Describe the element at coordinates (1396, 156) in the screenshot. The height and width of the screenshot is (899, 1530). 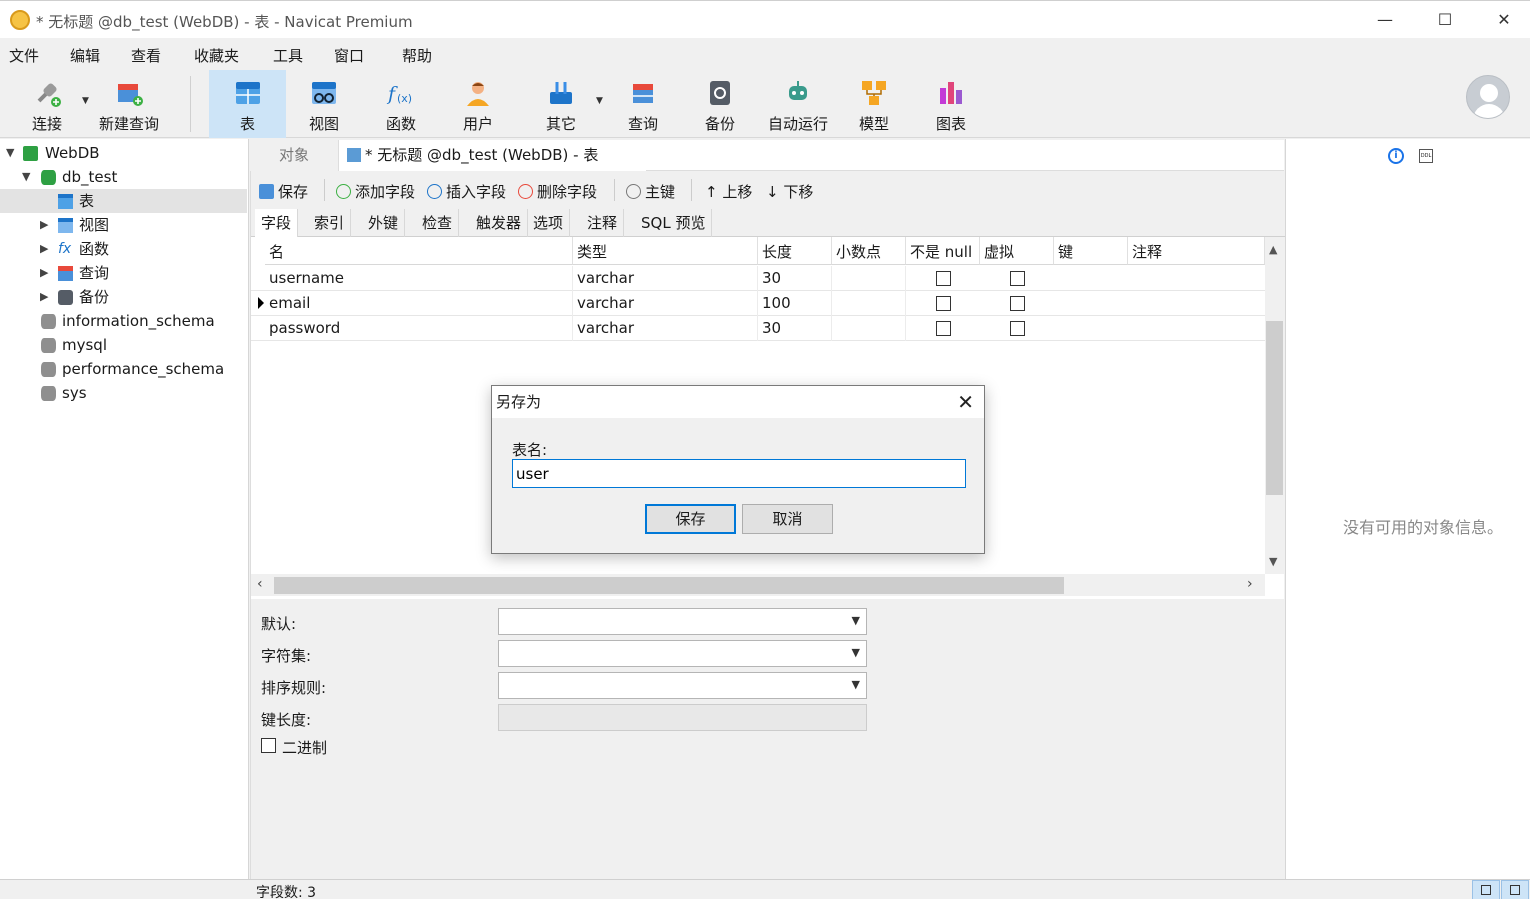
I see `info-icon: i` at that location.